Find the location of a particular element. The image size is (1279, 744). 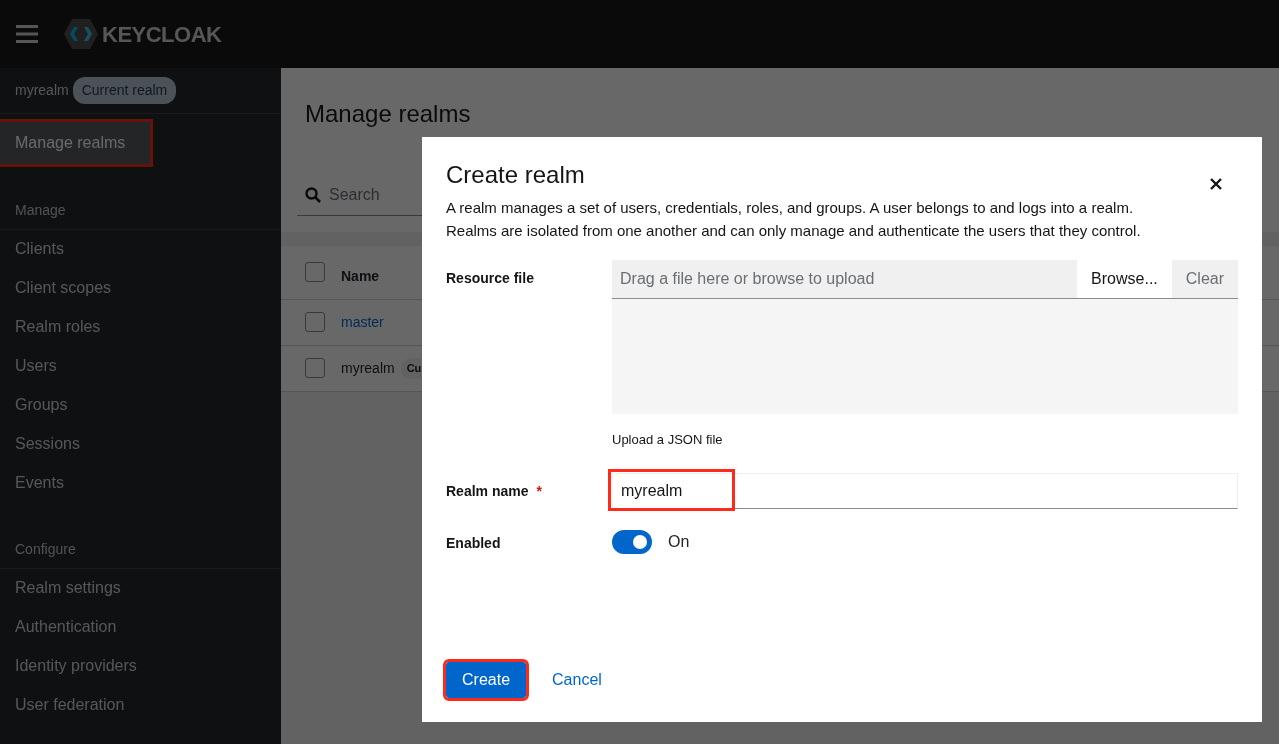

sidebar-item: Manage realms is located at coordinates (75, 143).